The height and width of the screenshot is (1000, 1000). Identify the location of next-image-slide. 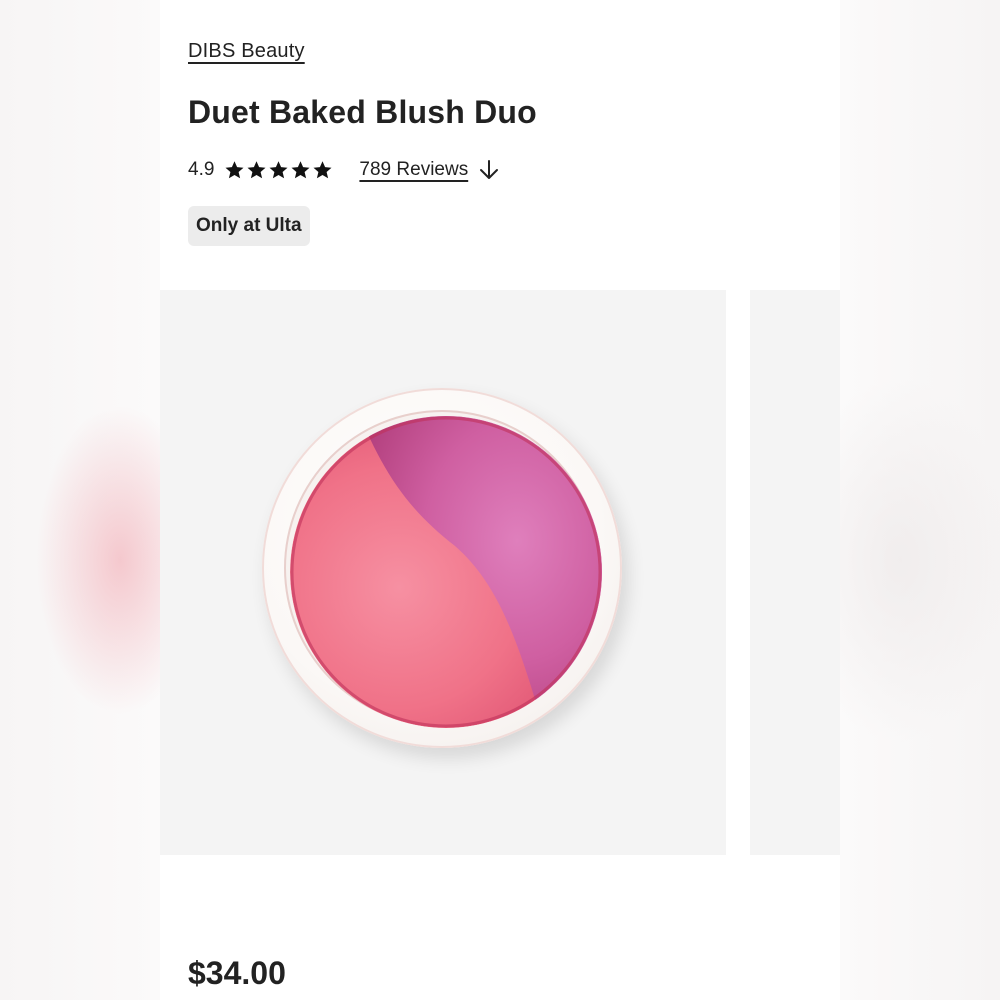
(795, 572).